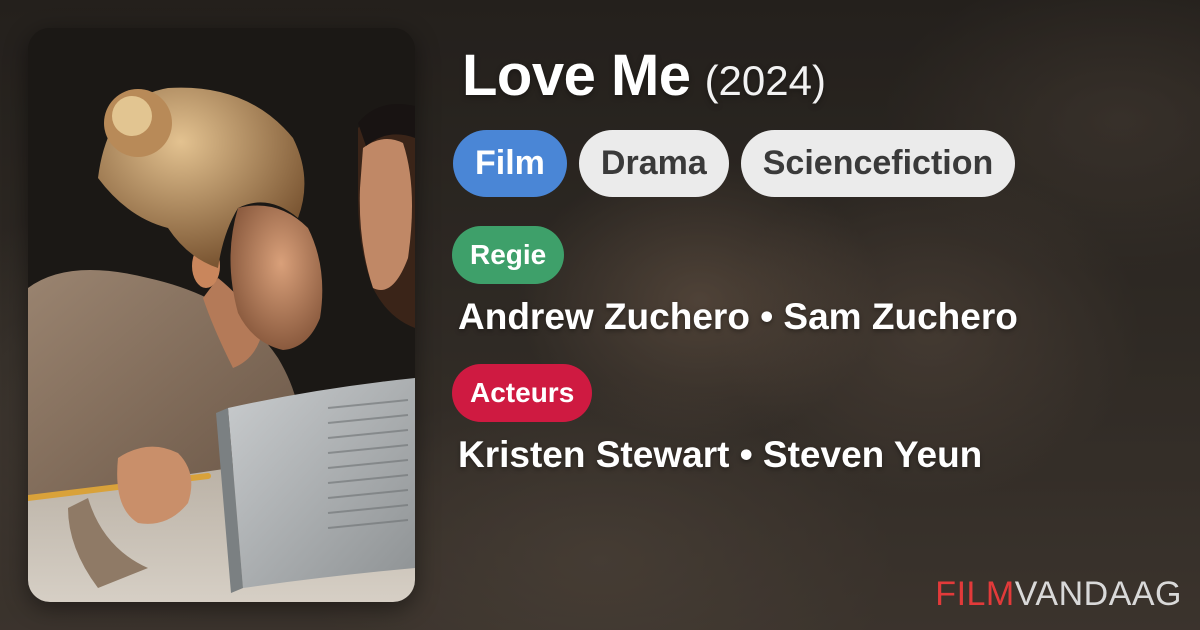  What do you see at coordinates (510, 163) in the screenshot?
I see `tag-chip-film: Film` at bounding box center [510, 163].